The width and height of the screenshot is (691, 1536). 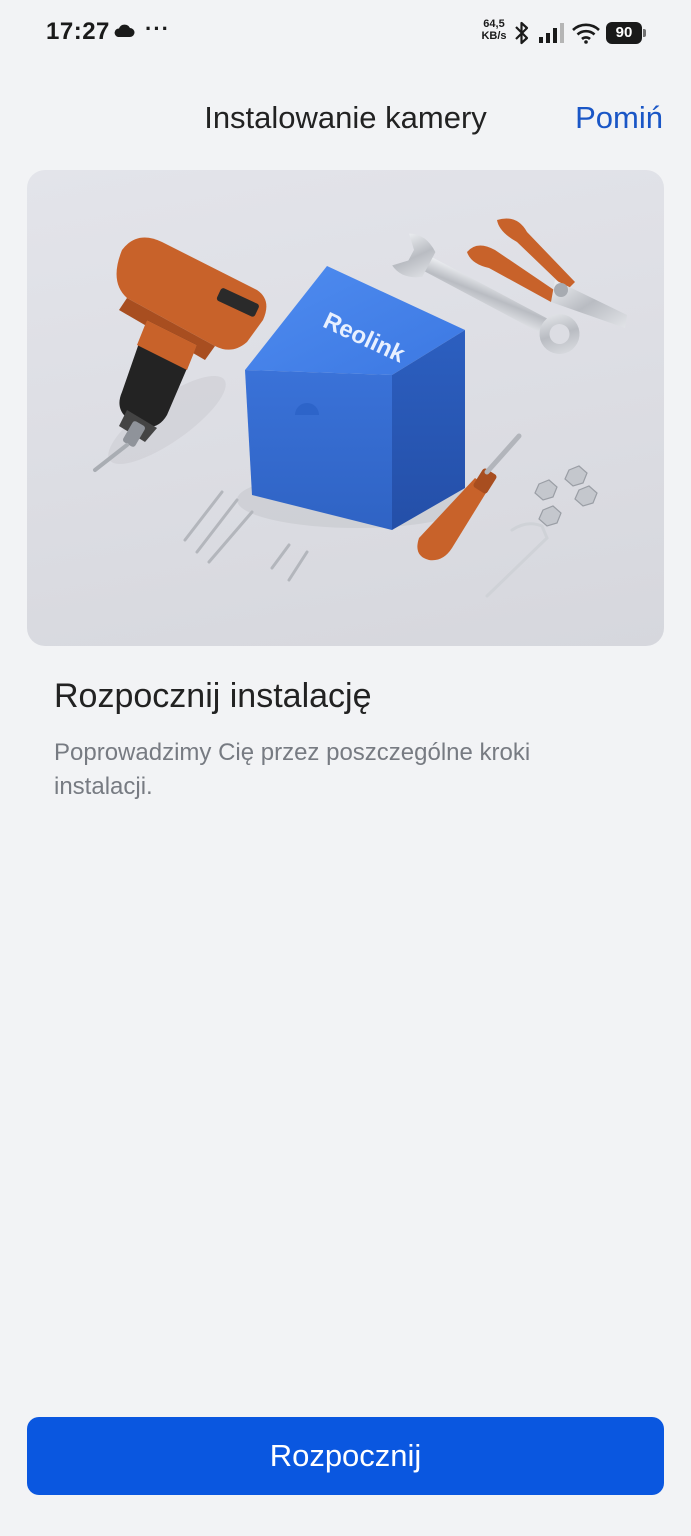 What do you see at coordinates (345, 33) in the screenshot?
I see `status-bar: 17:27 ··· 64,5 KB/s 90` at bounding box center [345, 33].